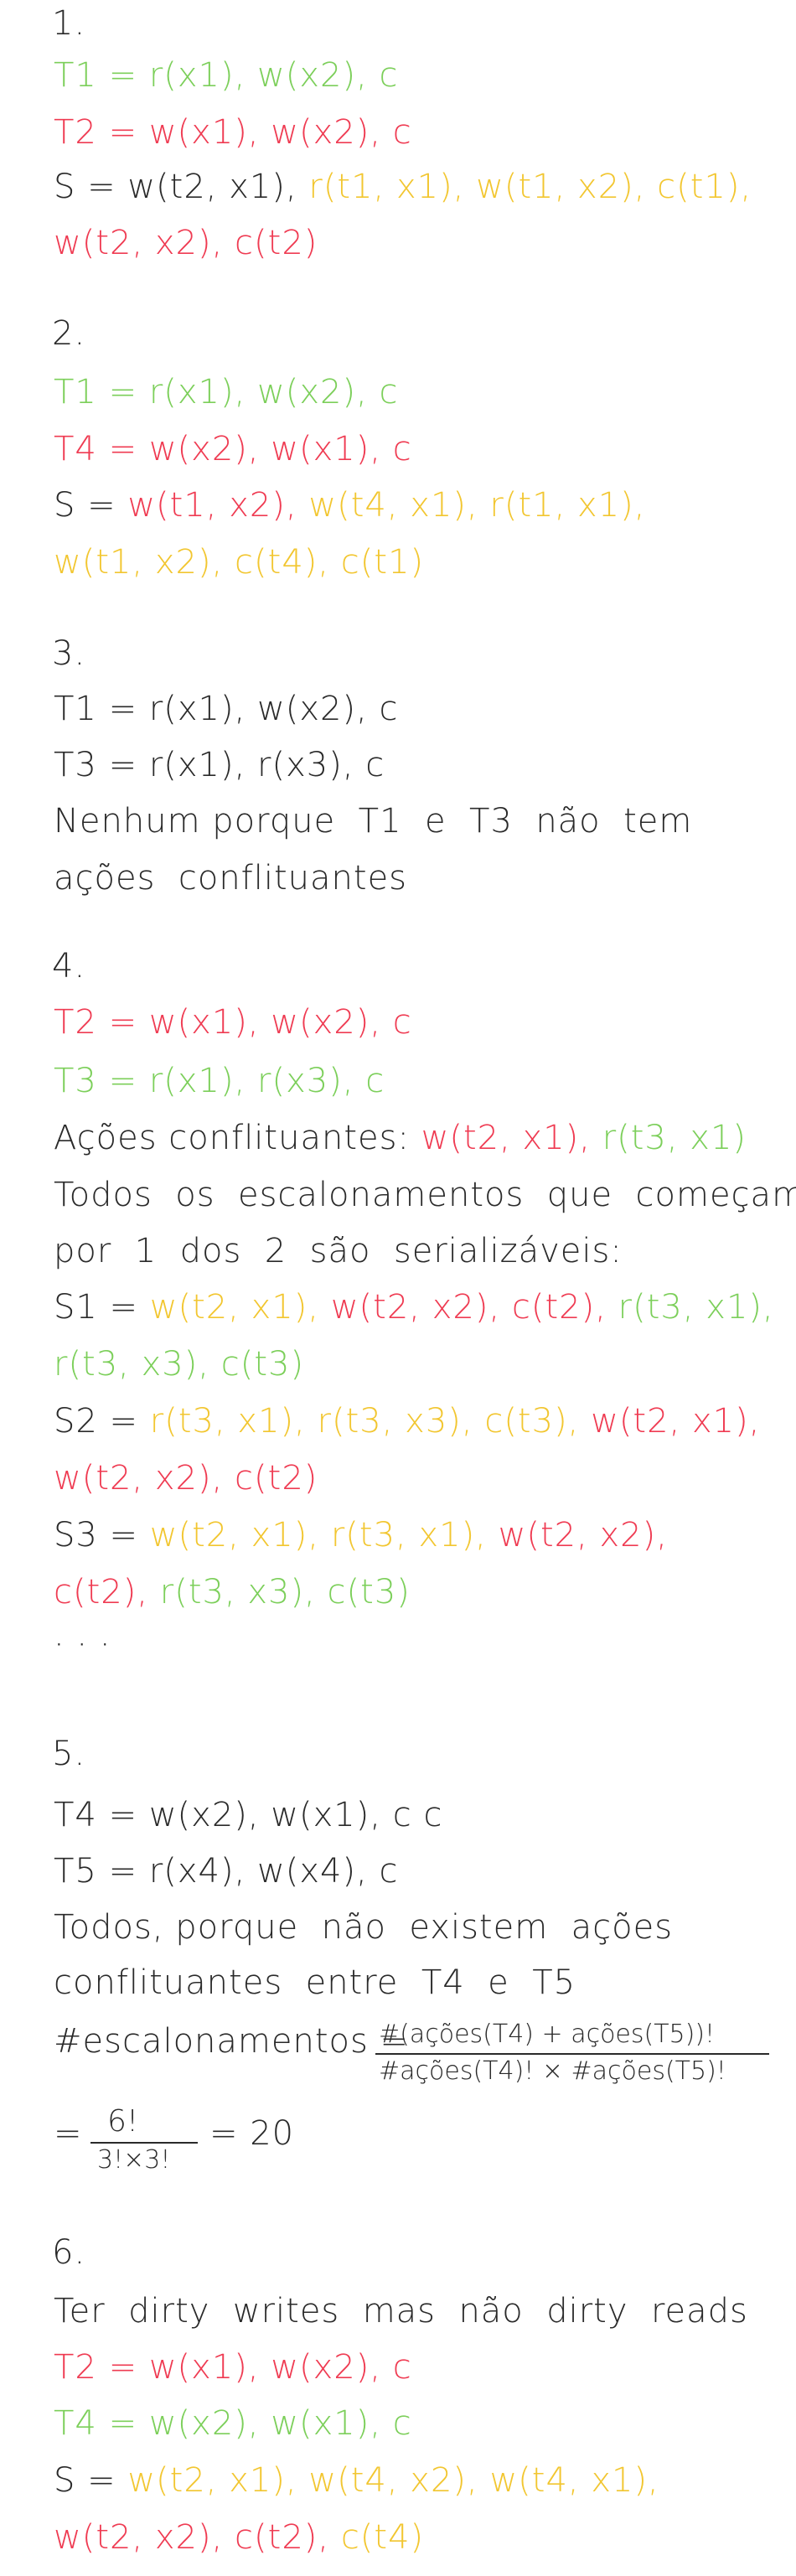 This screenshot has width=796, height=2576. What do you see at coordinates (218, 505) in the screenshot?
I see `q2-s-op1: w(t1, x2),` at bounding box center [218, 505].